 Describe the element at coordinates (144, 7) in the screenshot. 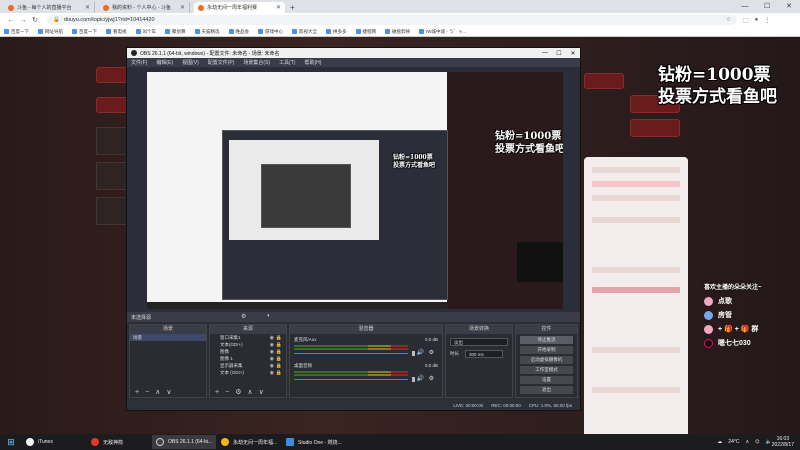

I see `browser-tab-profile: 我的资料 - 个人中心 - 斗鱼 ✕` at that location.